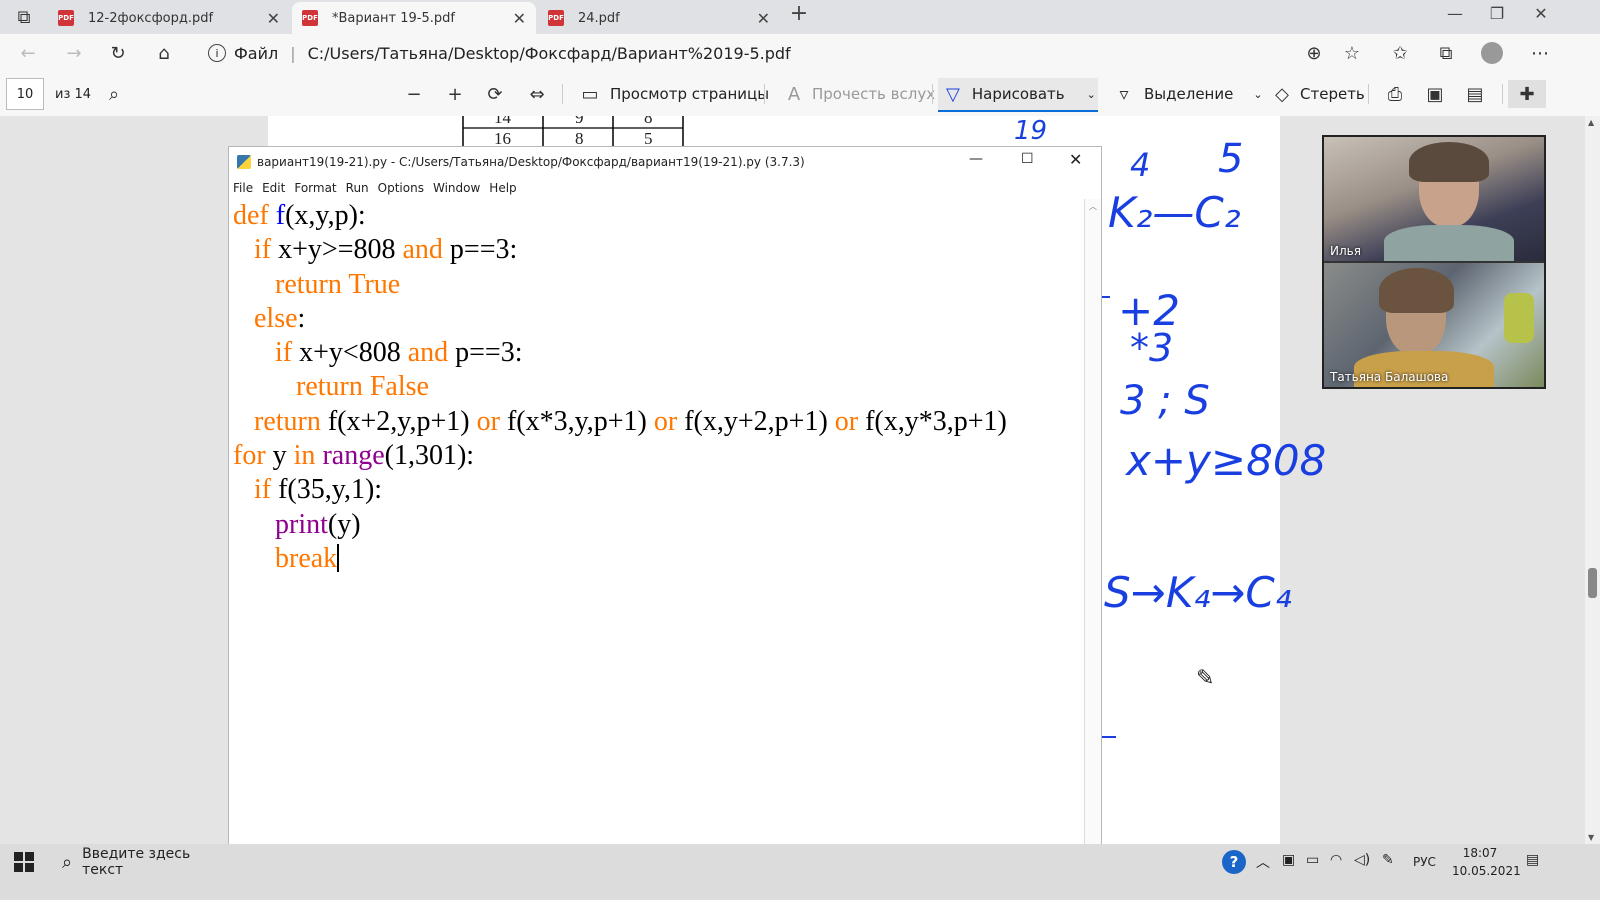 Image resolution: width=1600 pixels, height=900 pixels. What do you see at coordinates (1152, 348) in the screenshot?
I see `handwriting-times3: *3` at bounding box center [1152, 348].